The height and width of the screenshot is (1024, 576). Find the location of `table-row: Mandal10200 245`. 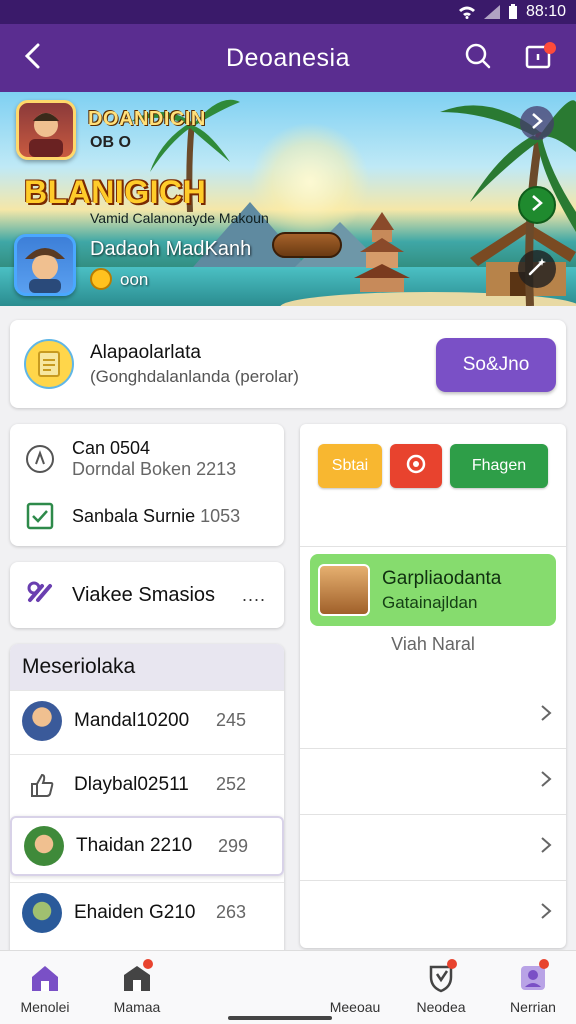

table-row: Mandal10200 245 is located at coordinates (147, 720).